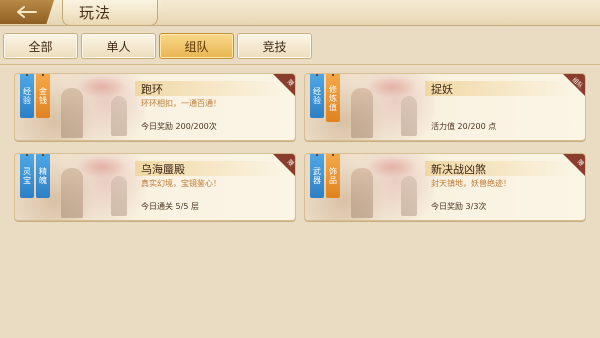 The image size is (600, 338). I want to click on activity-card-zhuoyao: 经验 修炼值 捉妖 活力值 20/200 点 组队, so click(445, 107).